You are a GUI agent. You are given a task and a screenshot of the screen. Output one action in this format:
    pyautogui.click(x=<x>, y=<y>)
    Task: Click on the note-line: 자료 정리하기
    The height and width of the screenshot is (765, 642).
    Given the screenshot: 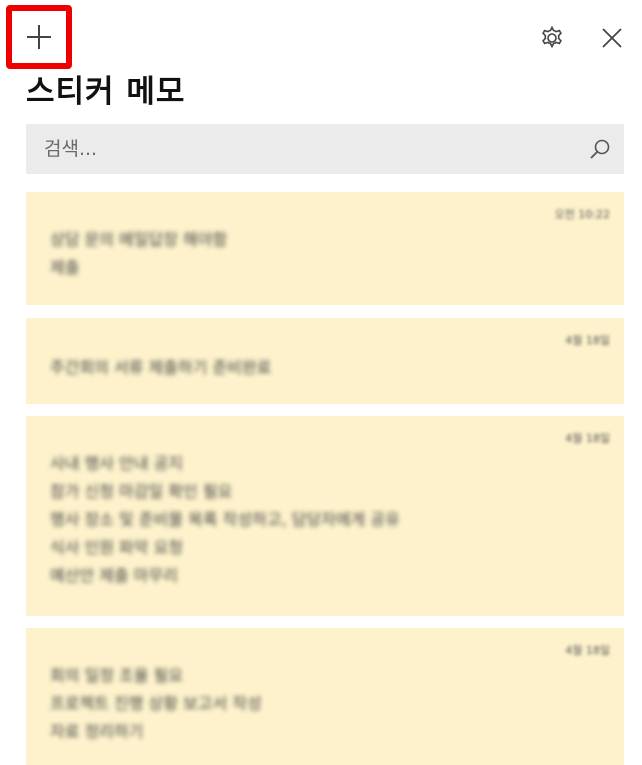 What is the action you would take?
    pyautogui.click(x=97, y=731)
    